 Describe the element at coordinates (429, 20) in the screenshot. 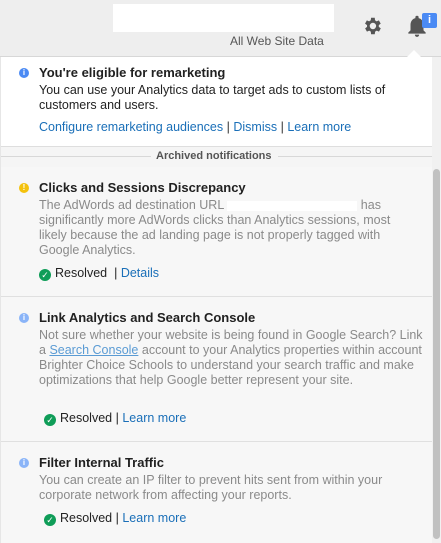

I see `notification-badge: i` at that location.